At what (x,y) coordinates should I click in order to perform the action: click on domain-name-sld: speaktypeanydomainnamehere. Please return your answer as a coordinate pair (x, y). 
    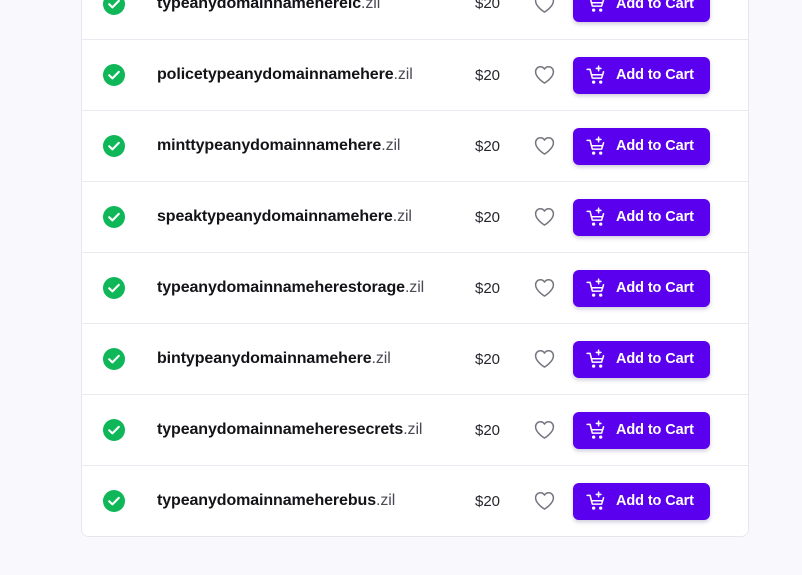
    Looking at the image, I should click on (275, 216).